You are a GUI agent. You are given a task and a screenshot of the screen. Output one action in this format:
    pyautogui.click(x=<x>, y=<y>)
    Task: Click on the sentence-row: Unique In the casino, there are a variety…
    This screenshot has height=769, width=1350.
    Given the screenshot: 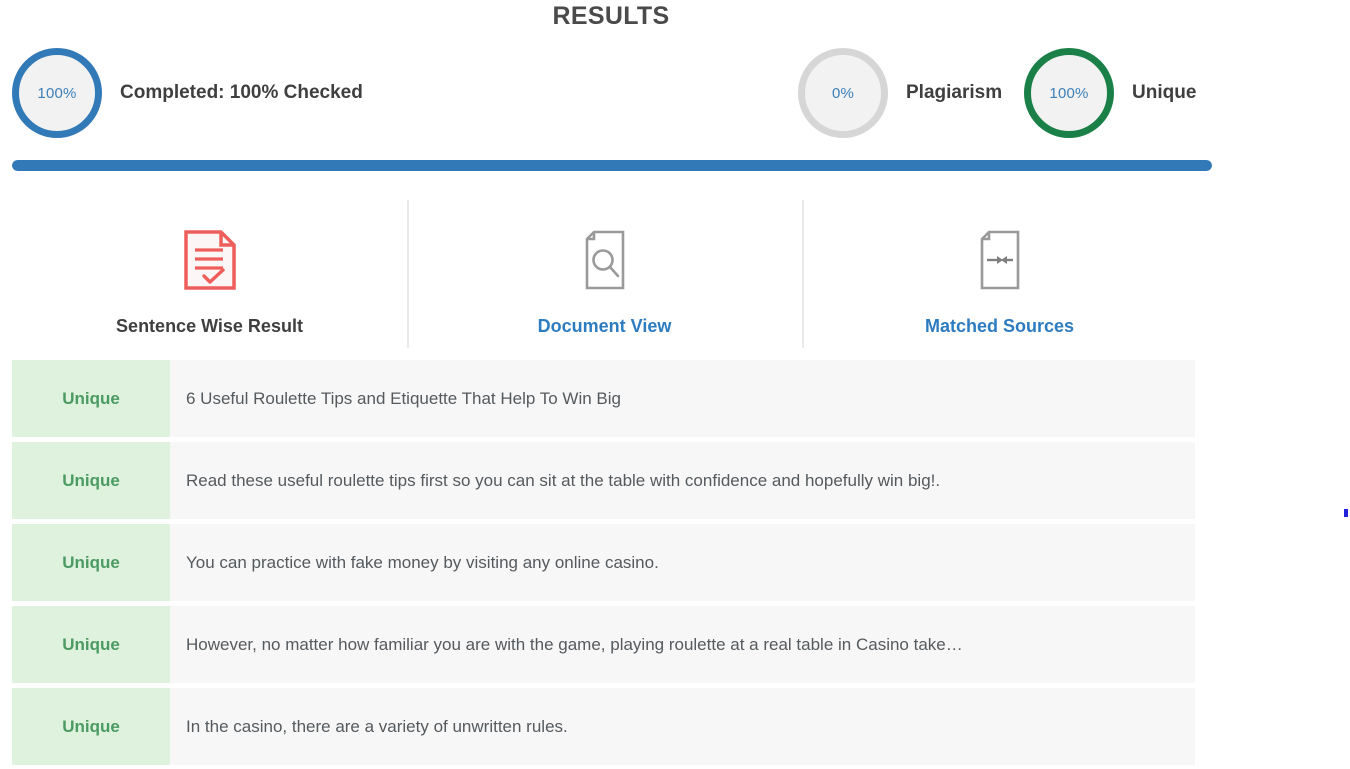 What is the action you would take?
    pyautogui.click(x=603, y=726)
    